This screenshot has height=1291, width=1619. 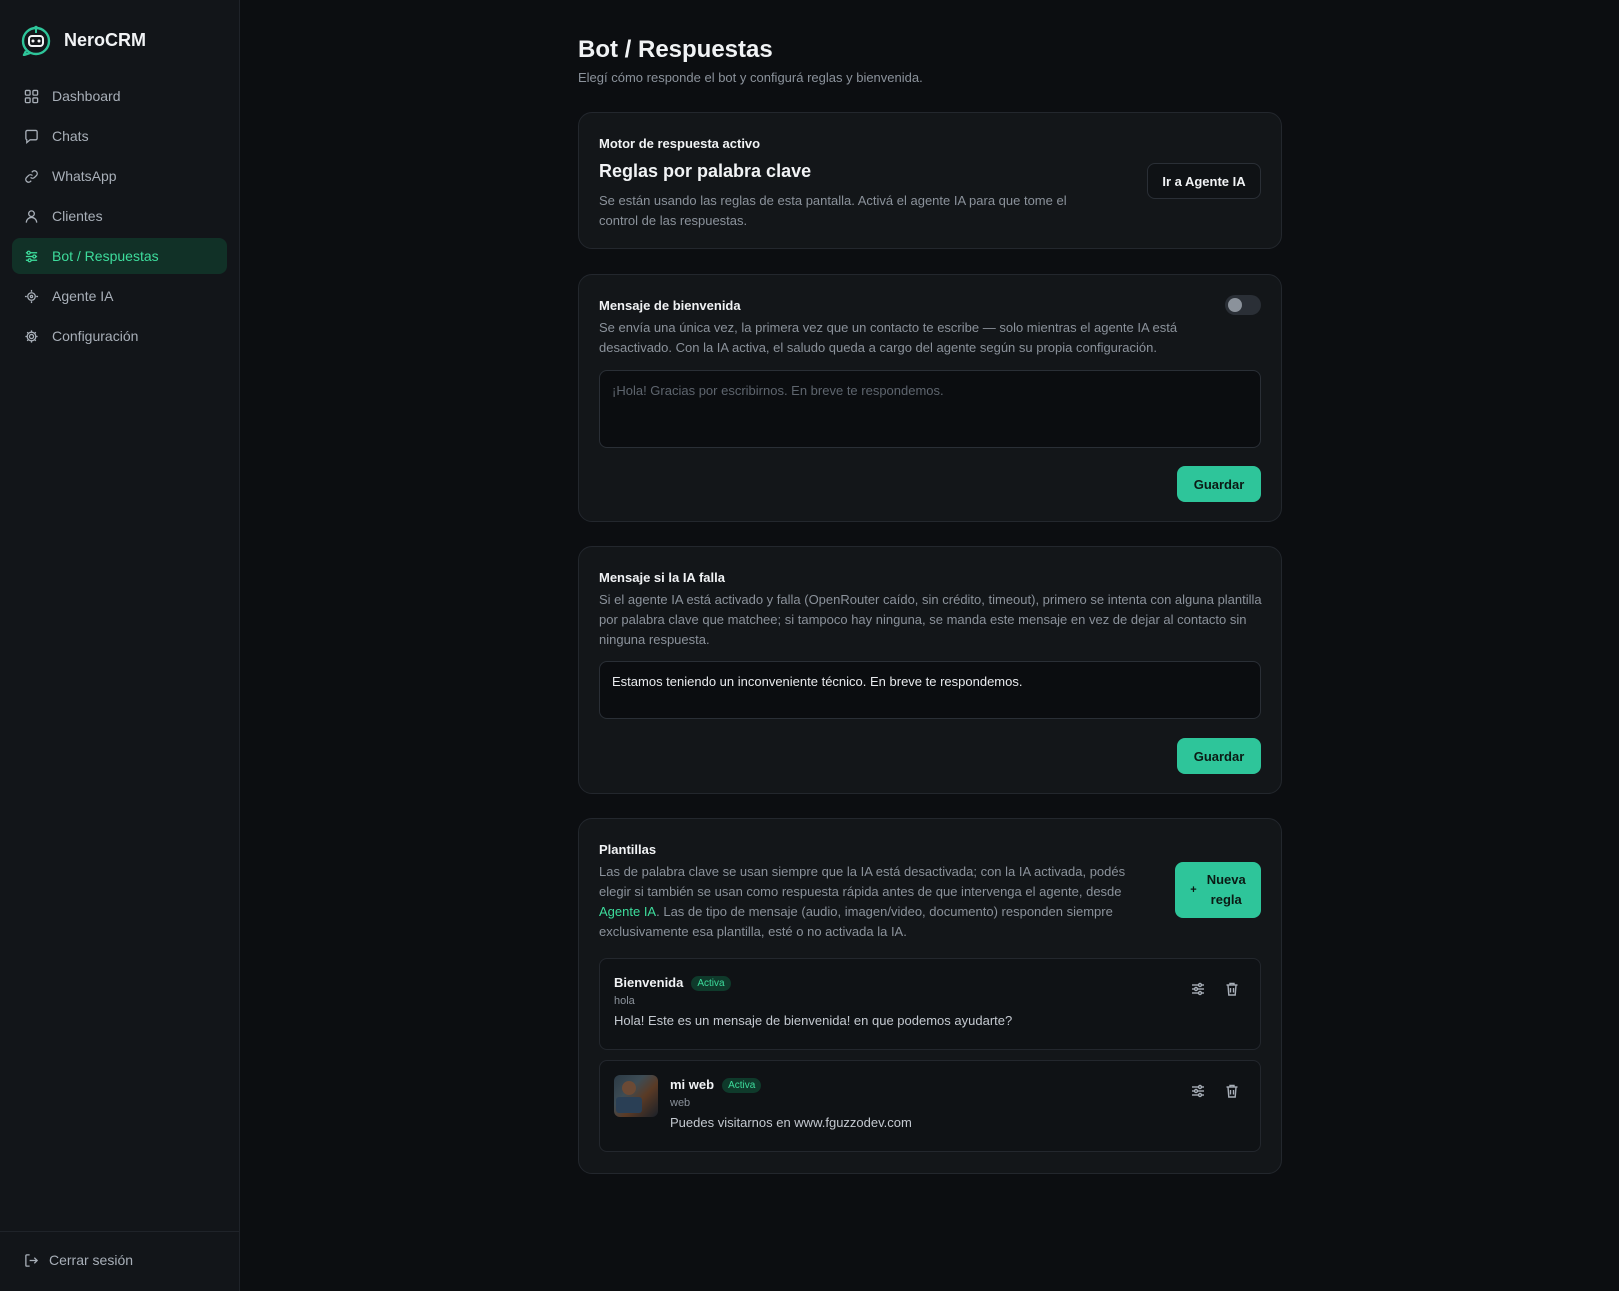 What do you see at coordinates (624, 1001) in the screenshot?
I see `template-keyword: hola` at bounding box center [624, 1001].